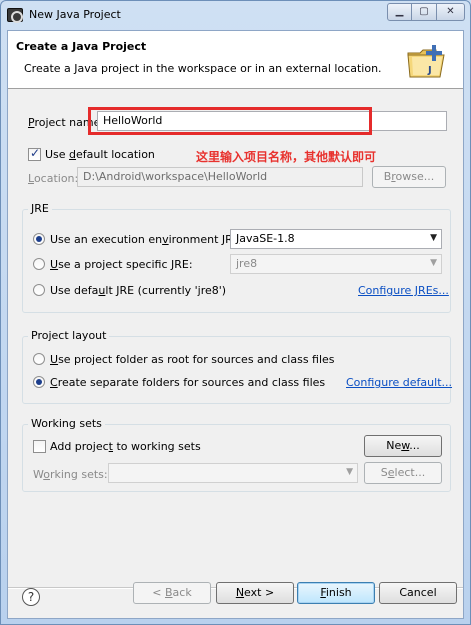 This screenshot has width=471, height=625. What do you see at coordinates (40, 208) in the screenshot?
I see `jre-group-label: JRE` at bounding box center [40, 208].